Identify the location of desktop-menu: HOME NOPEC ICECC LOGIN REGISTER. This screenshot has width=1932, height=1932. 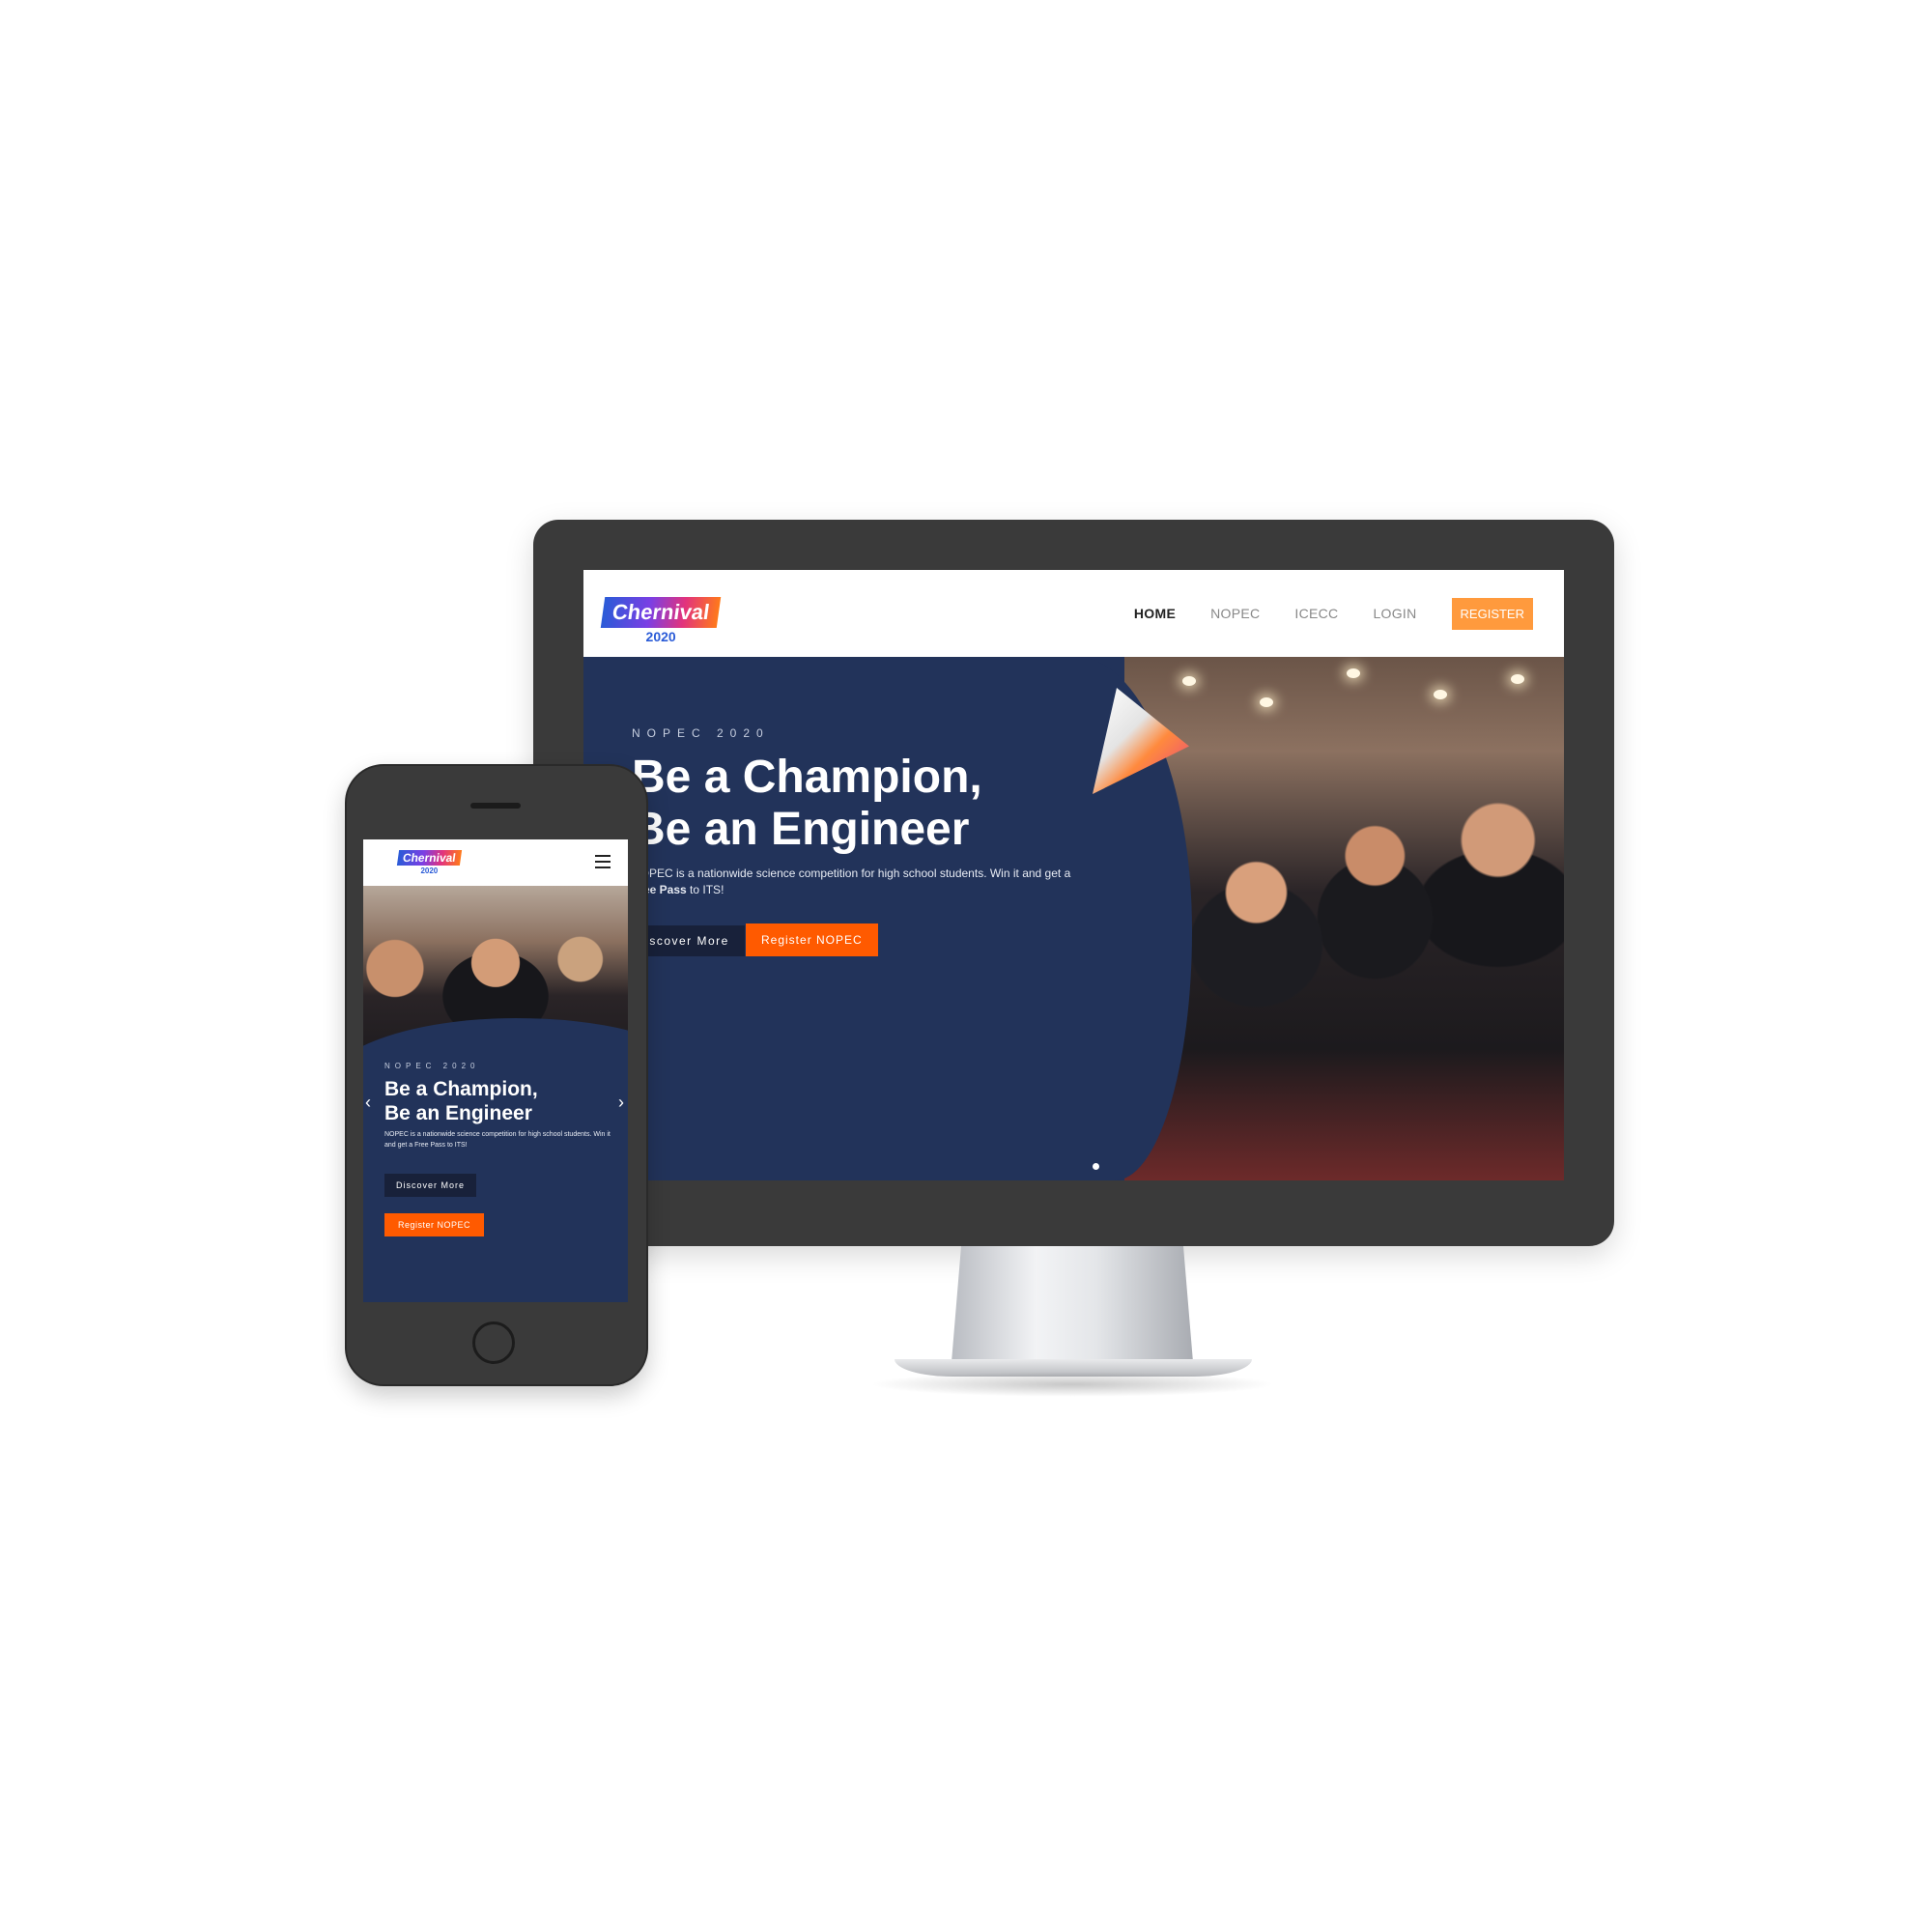
(1316, 613).